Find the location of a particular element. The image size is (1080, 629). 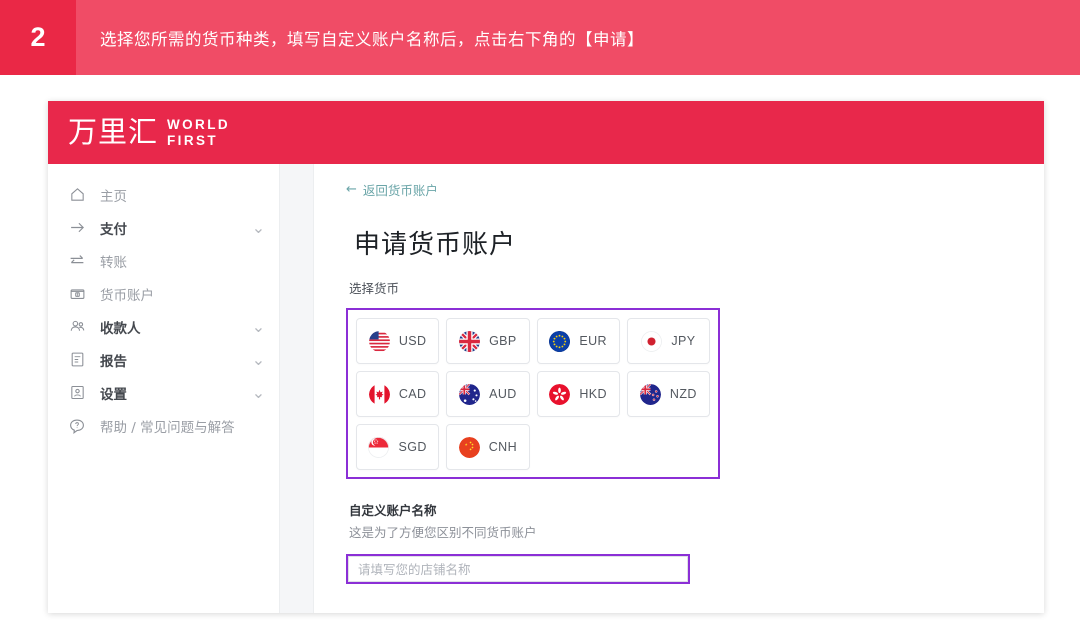

report-icon is located at coordinates (77, 359).